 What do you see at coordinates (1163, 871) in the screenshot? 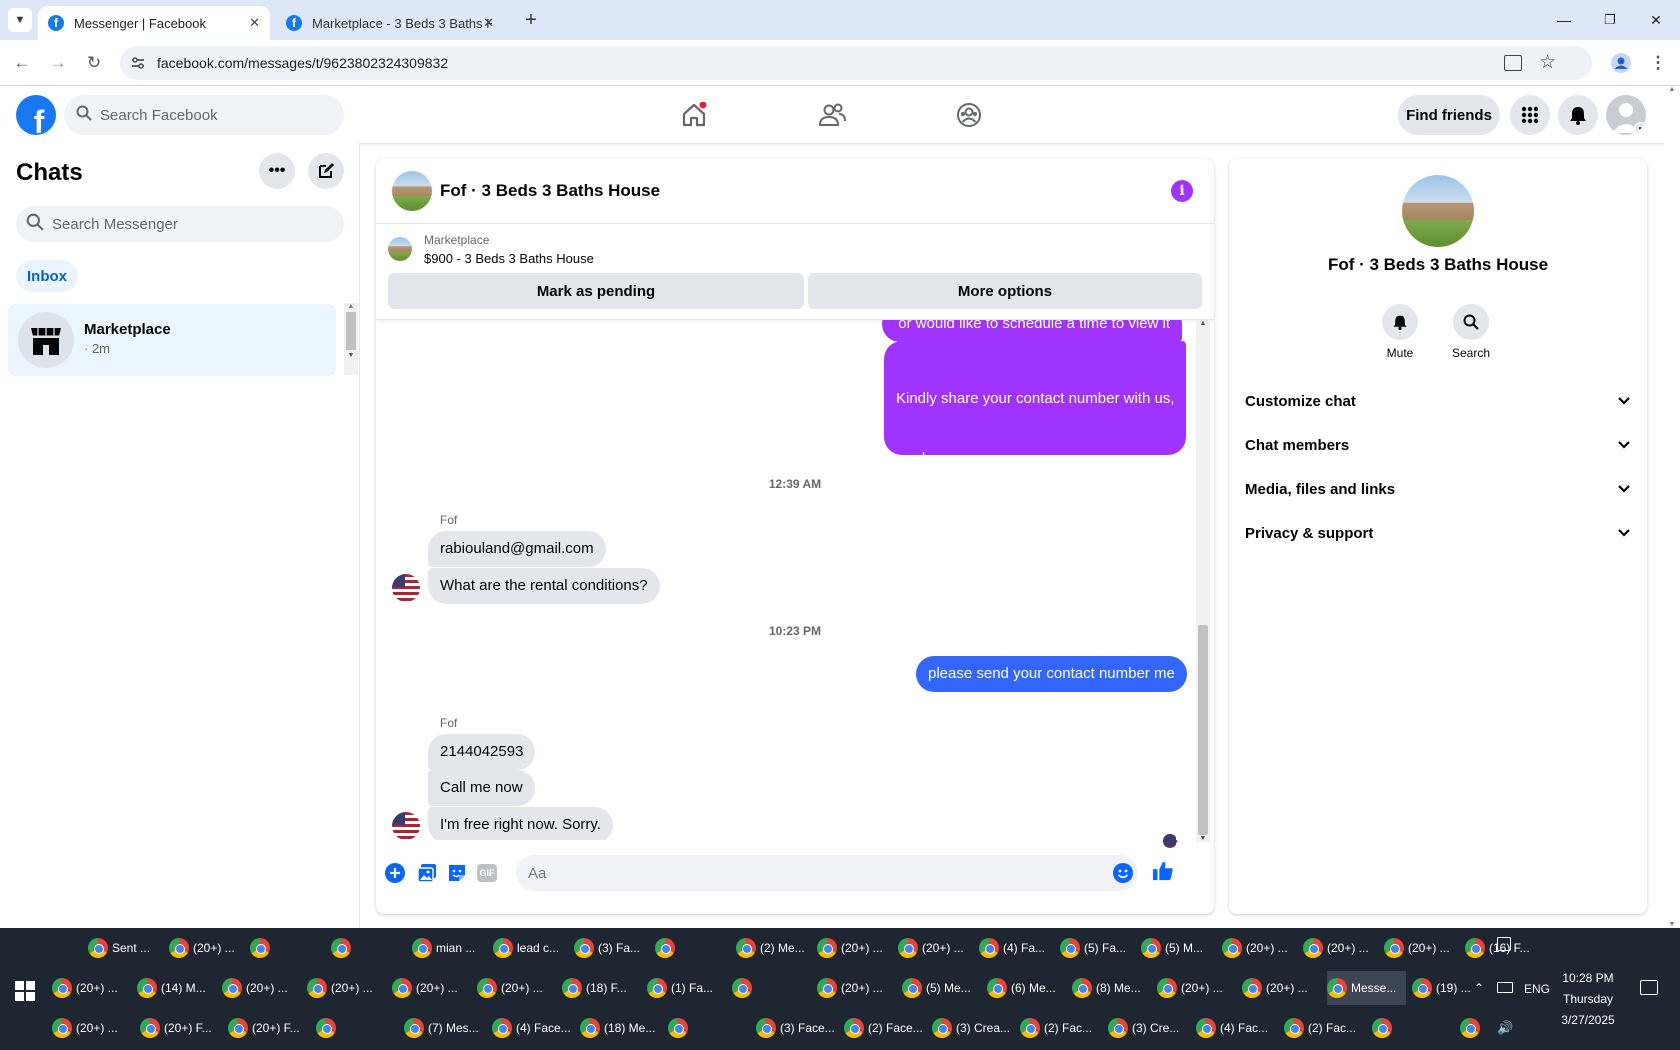
I see `thumbs-up-icon` at bounding box center [1163, 871].